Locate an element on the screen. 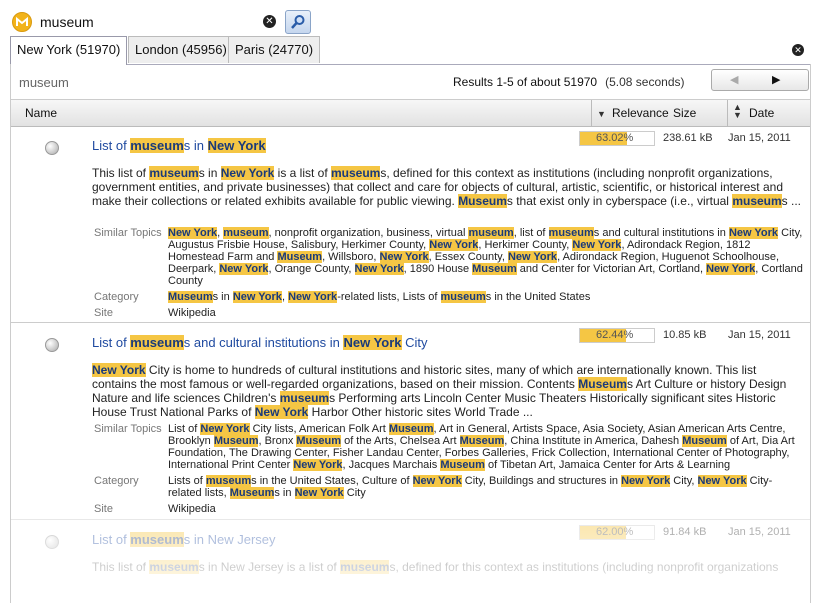  column-name: Name is located at coordinates (41, 113).